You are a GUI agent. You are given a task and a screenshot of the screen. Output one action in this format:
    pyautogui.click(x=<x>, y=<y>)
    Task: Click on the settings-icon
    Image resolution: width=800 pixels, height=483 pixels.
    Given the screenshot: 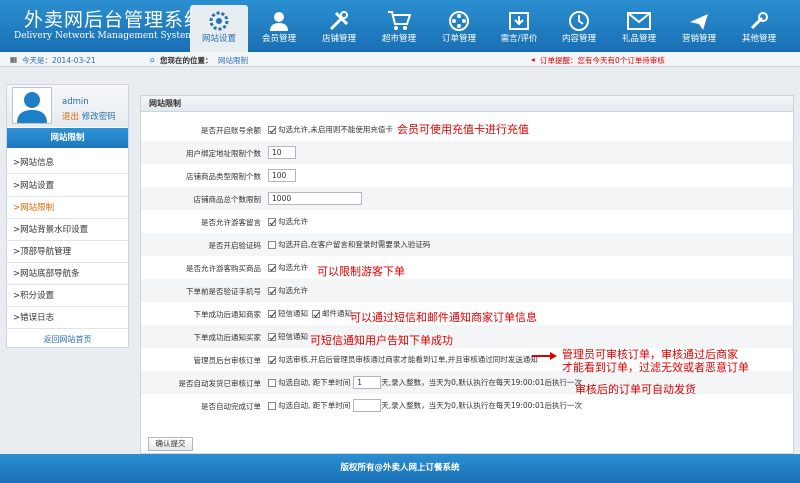 What is the action you would take?
    pyautogui.click(x=219, y=21)
    